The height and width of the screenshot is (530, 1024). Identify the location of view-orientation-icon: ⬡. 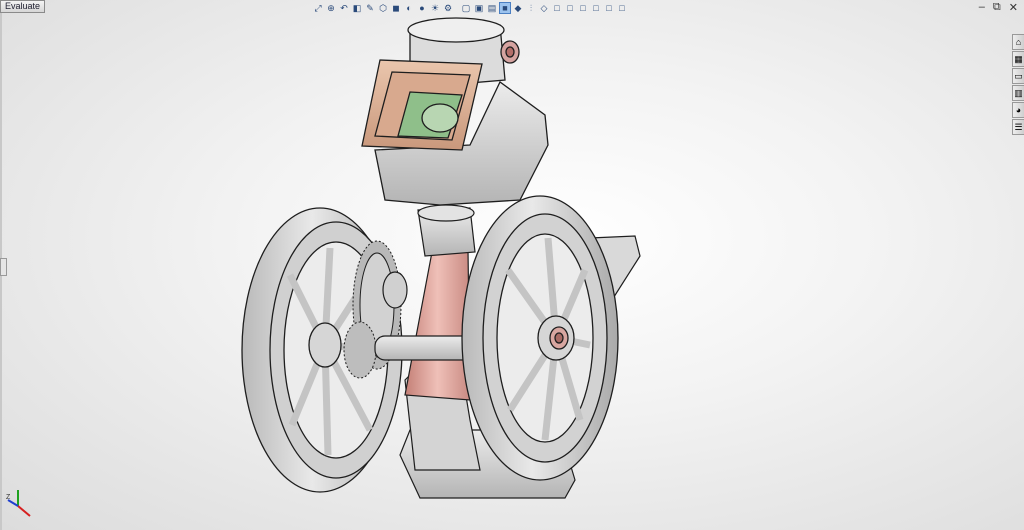
(383, 8).